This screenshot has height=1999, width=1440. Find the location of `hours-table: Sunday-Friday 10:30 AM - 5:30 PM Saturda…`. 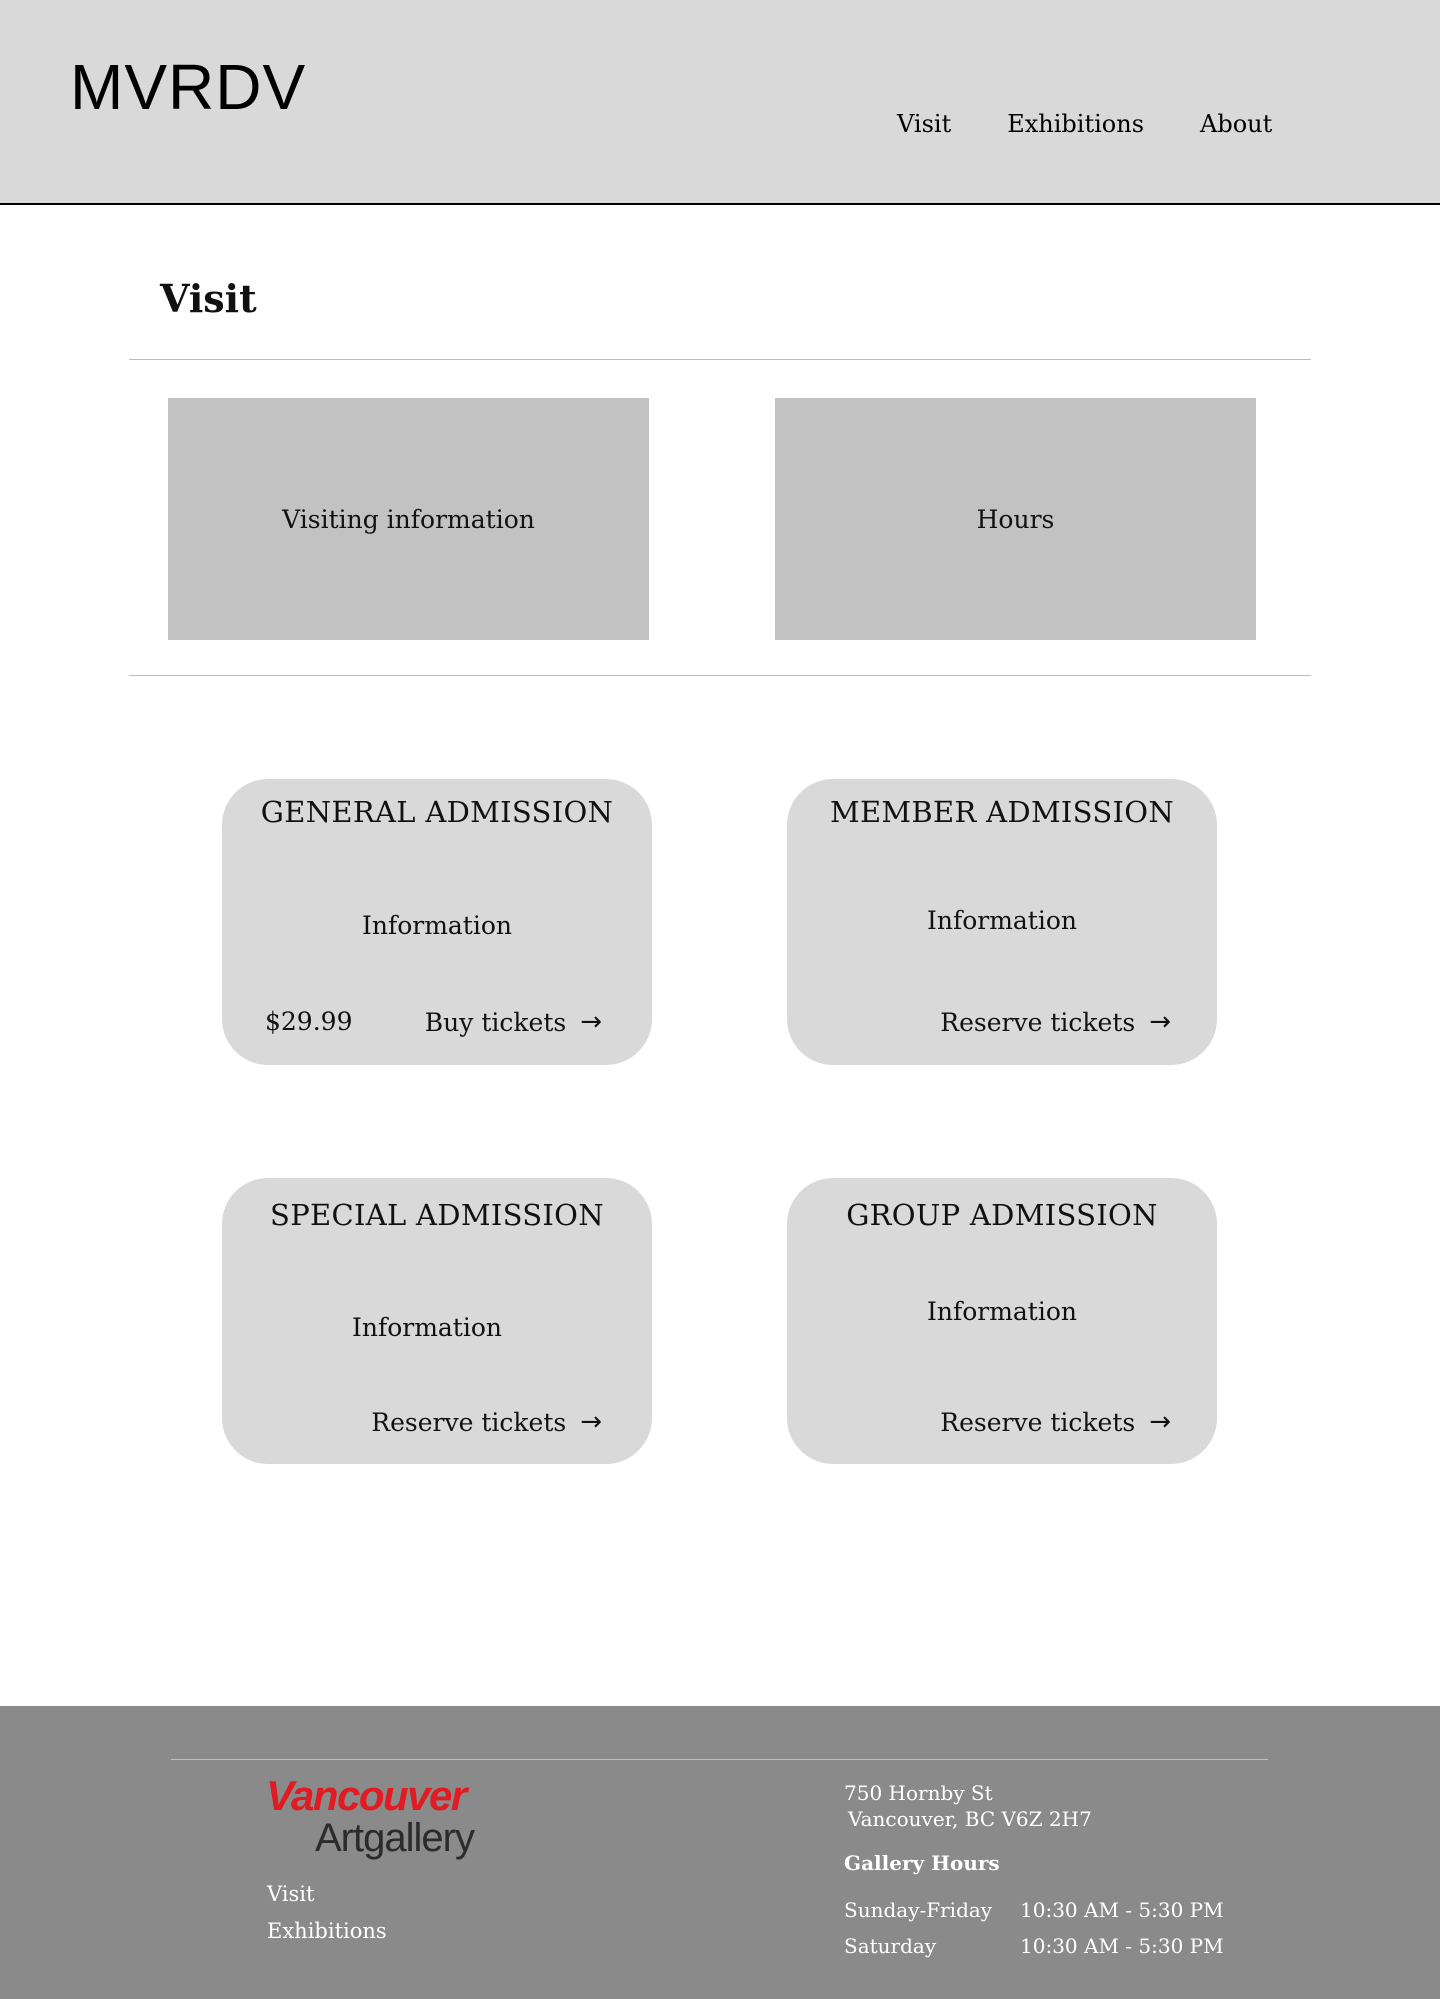

hours-table: Sunday-Friday 10:30 AM - 5:30 PM Saturda… is located at coordinates (1034, 1928).